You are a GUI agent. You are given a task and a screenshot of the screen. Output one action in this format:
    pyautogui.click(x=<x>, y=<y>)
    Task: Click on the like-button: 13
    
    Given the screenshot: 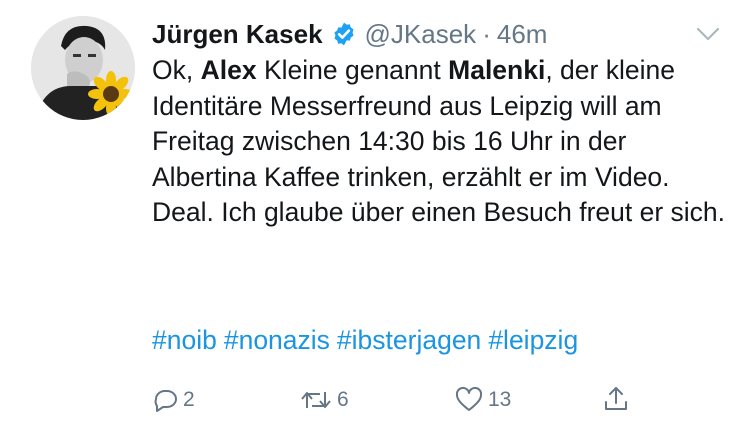 What is the action you would take?
    pyautogui.click(x=482, y=400)
    